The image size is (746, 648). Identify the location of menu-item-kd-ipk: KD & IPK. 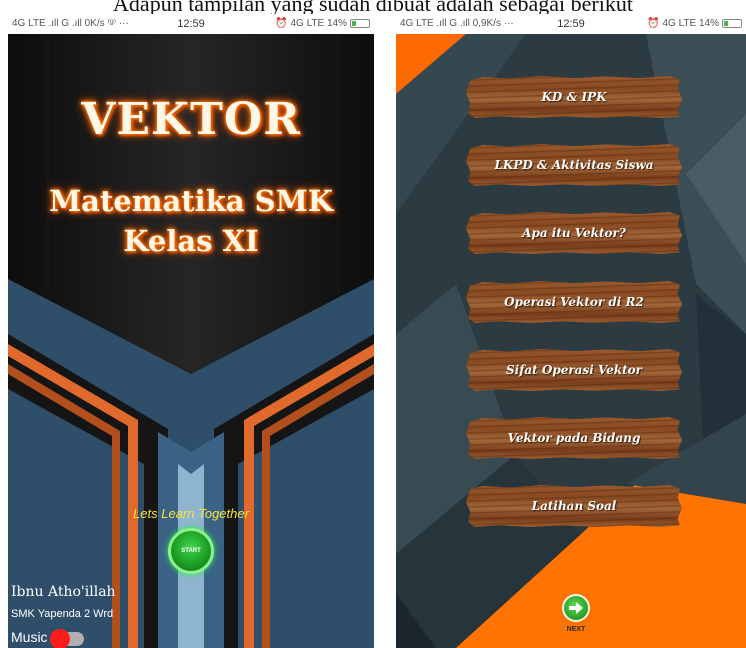
(574, 97).